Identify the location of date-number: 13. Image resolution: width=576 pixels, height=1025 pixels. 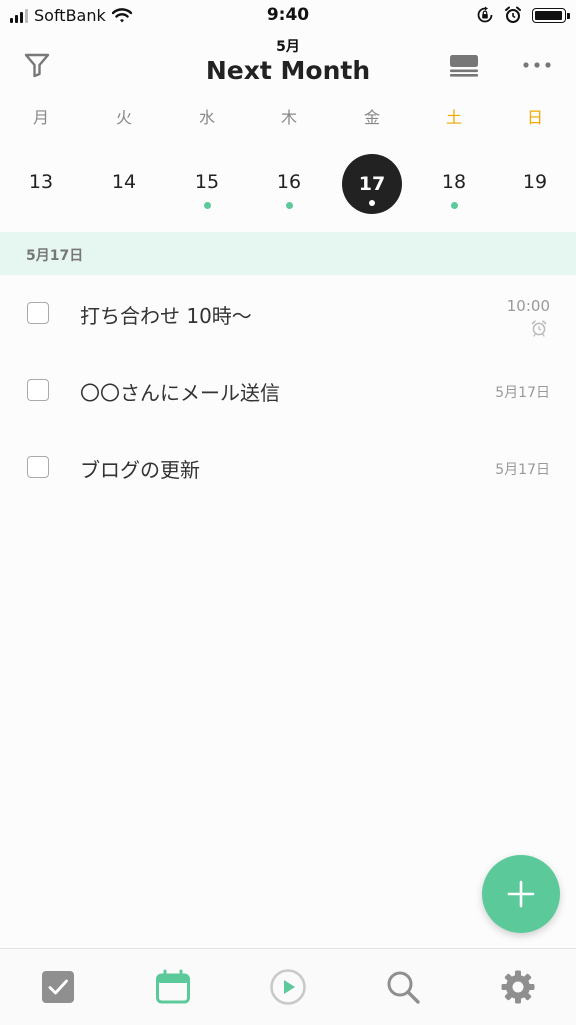
(41, 182).